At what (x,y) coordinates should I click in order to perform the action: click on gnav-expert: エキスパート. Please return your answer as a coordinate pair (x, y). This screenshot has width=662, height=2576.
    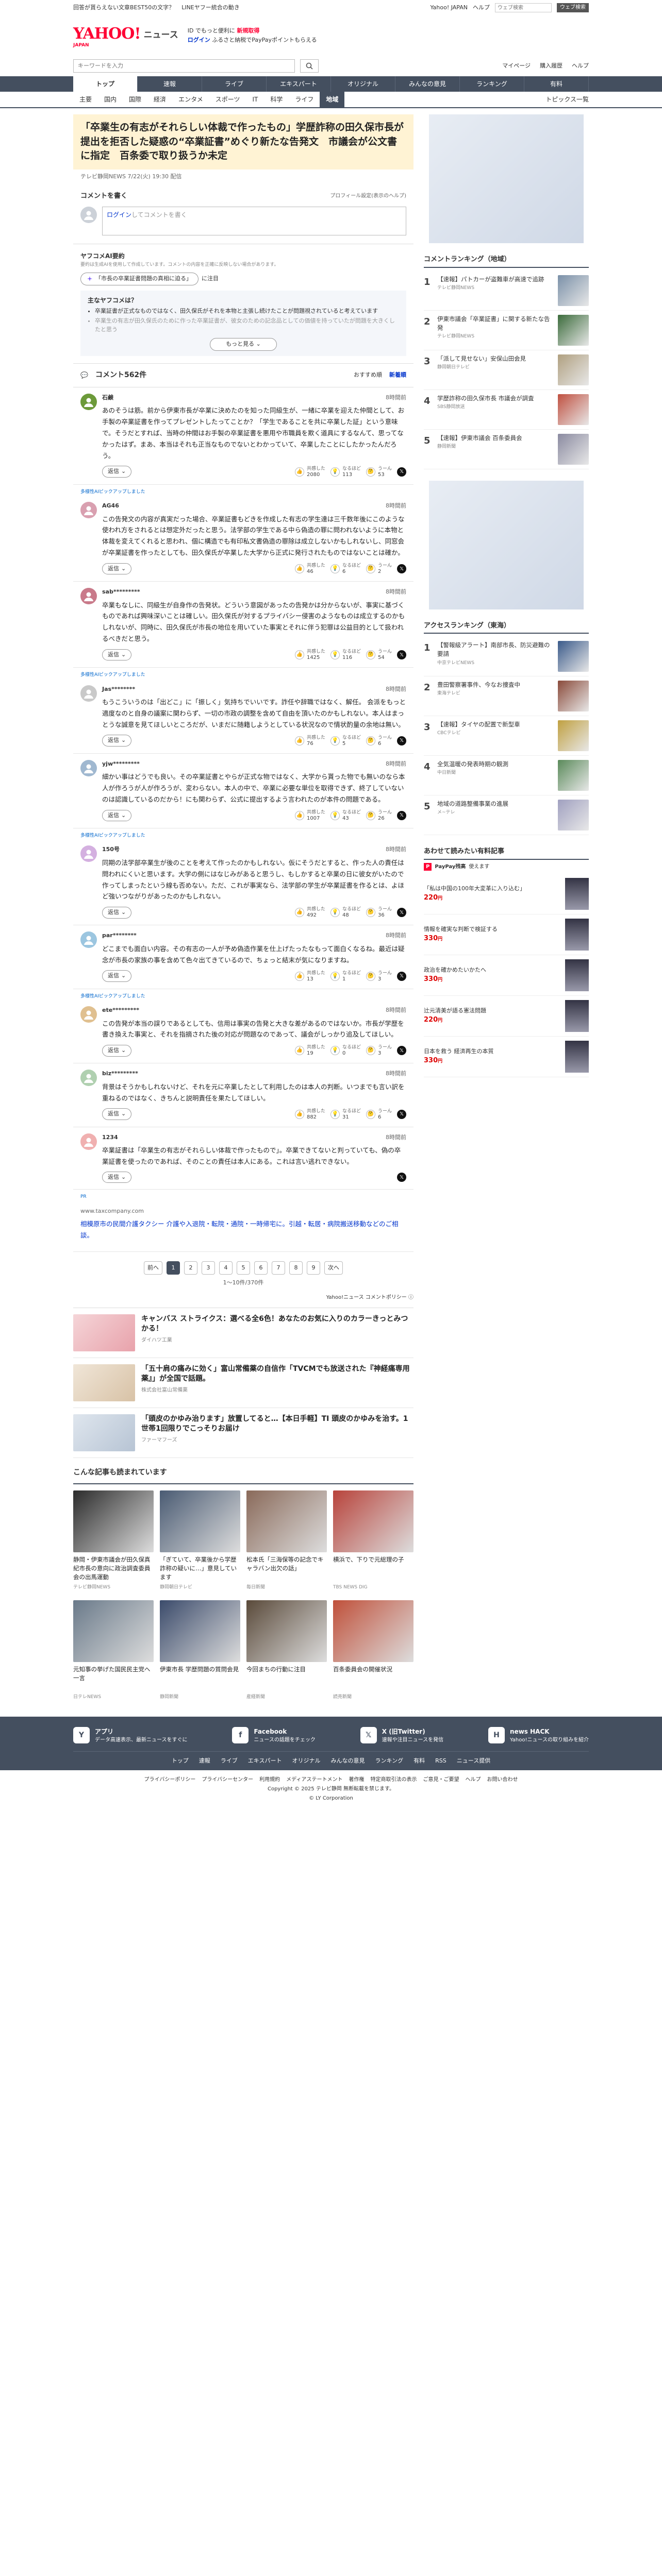
    Looking at the image, I should click on (299, 84).